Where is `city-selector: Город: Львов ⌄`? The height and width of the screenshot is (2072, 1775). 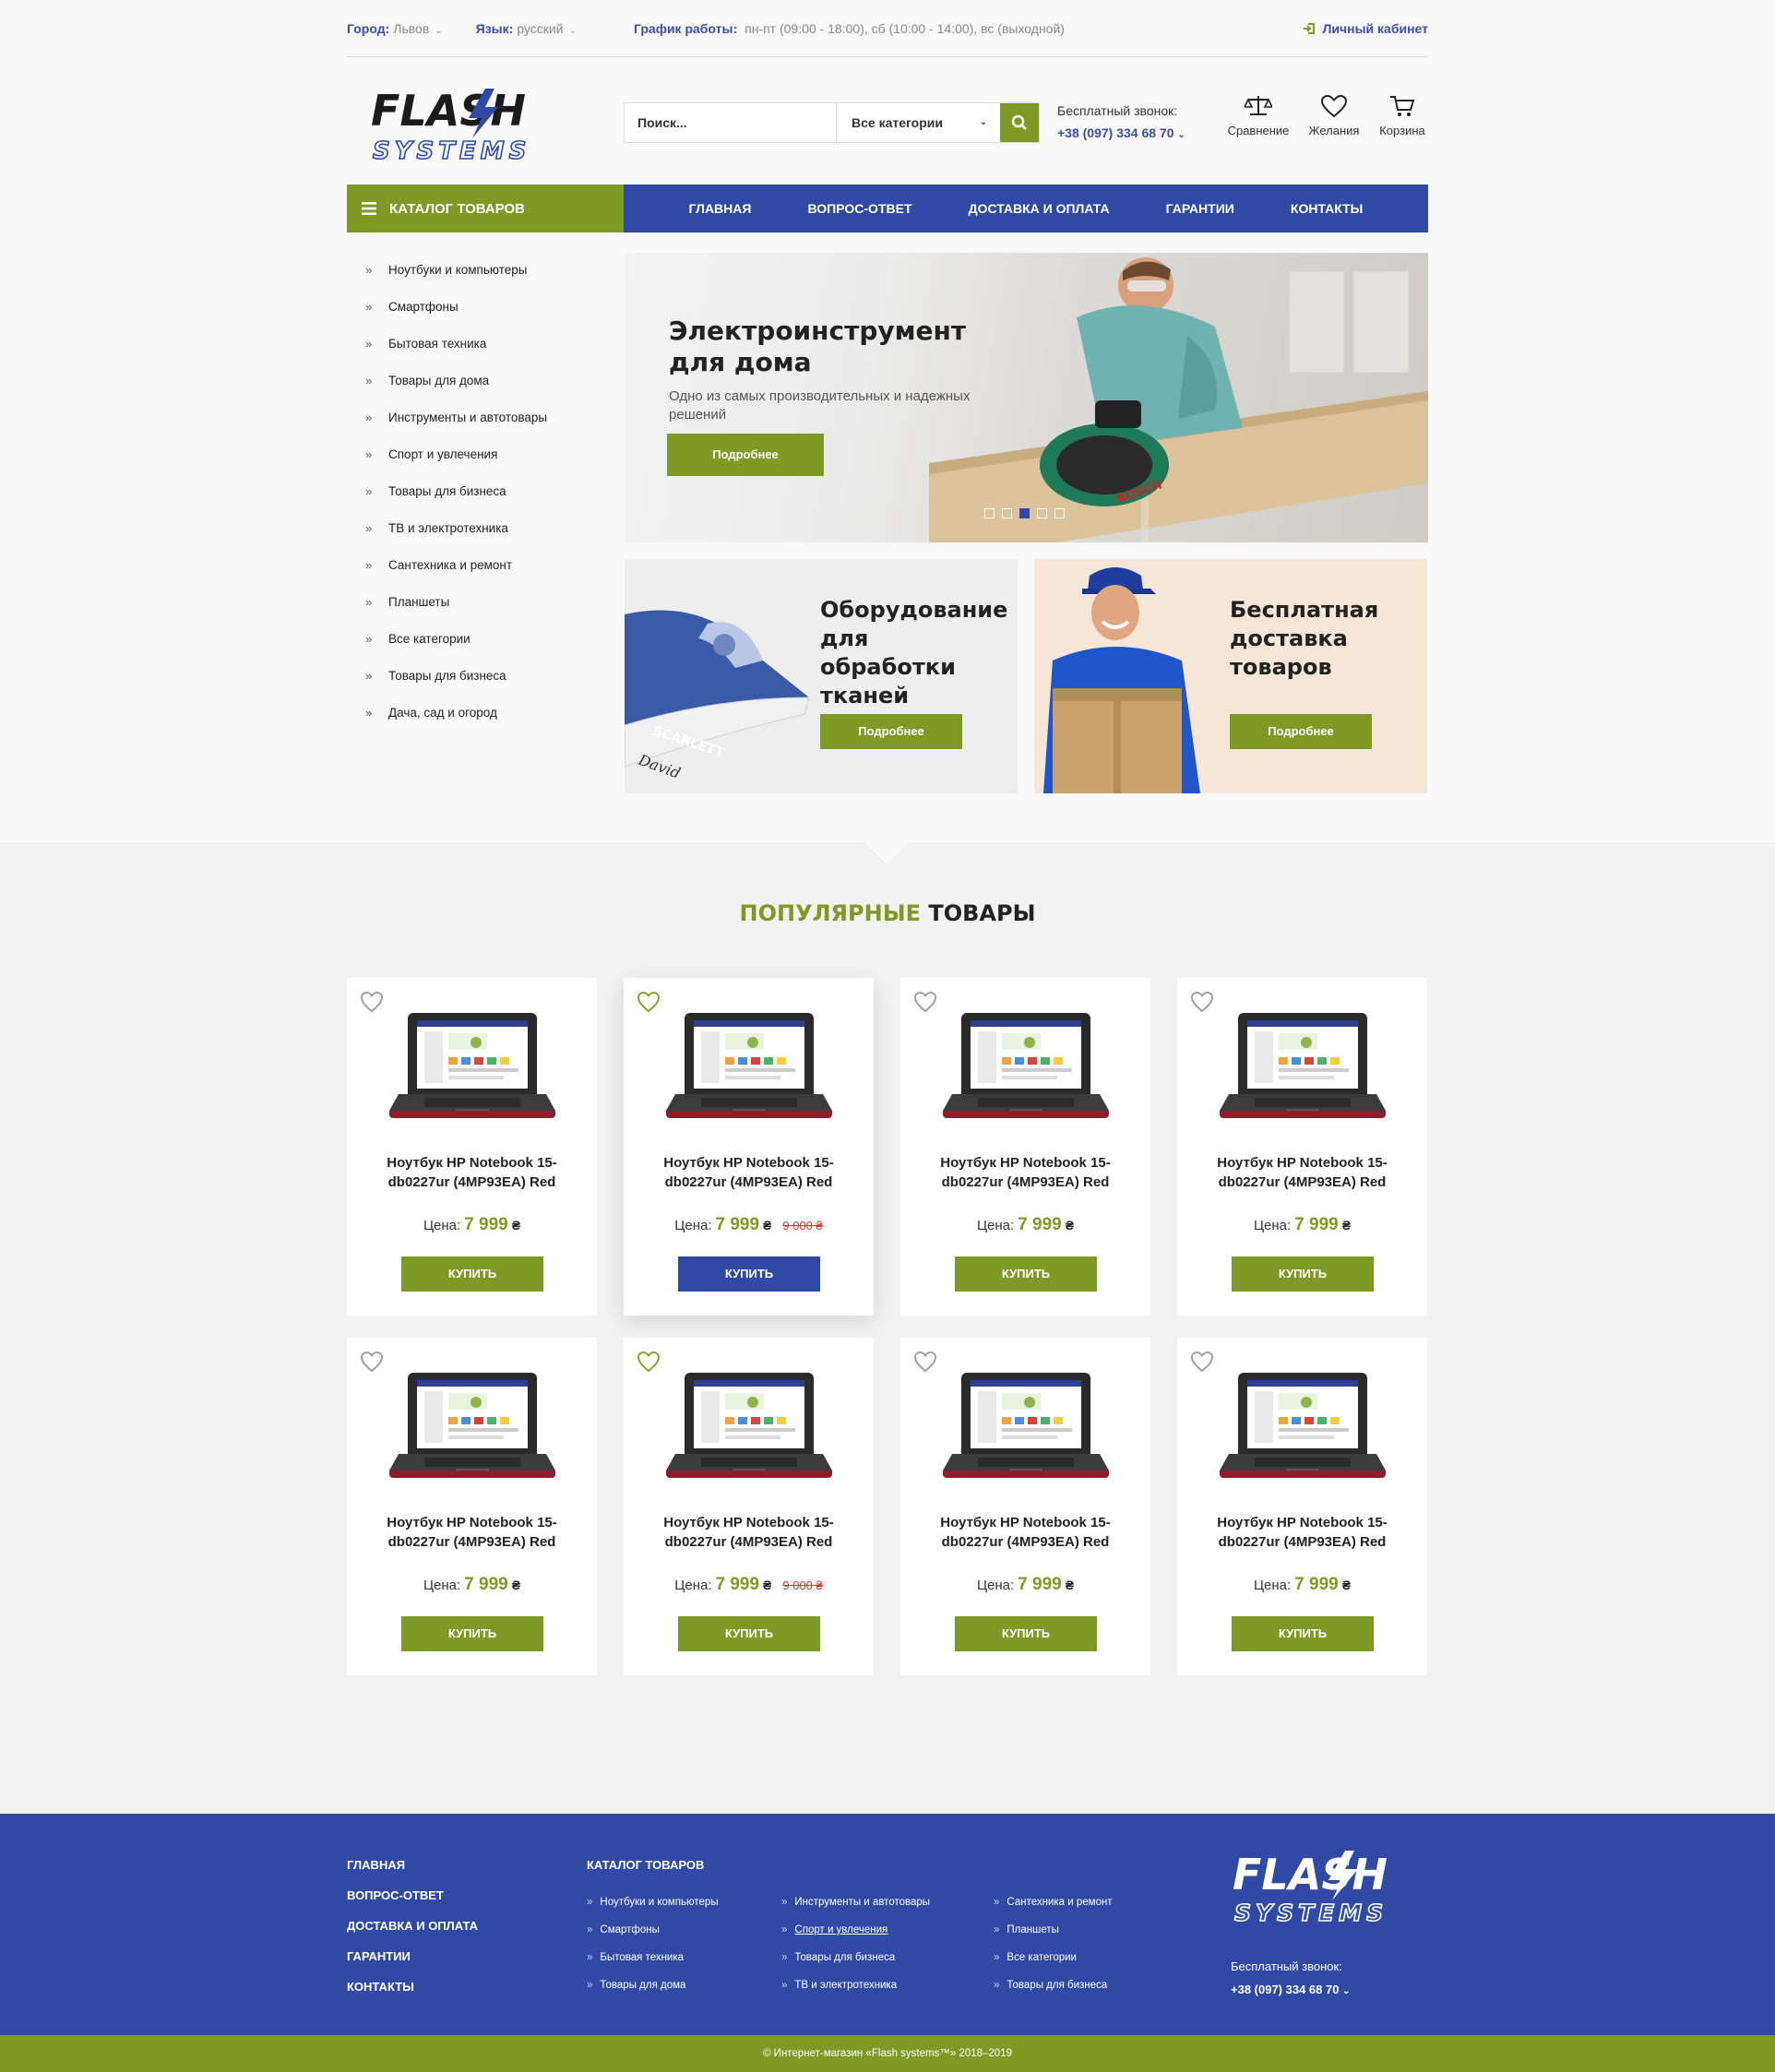 city-selector: Город: Львов ⌄ is located at coordinates (395, 28).